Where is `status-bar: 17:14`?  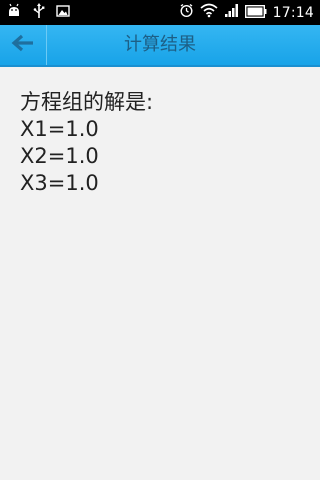 status-bar: 17:14 is located at coordinates (160, 12).